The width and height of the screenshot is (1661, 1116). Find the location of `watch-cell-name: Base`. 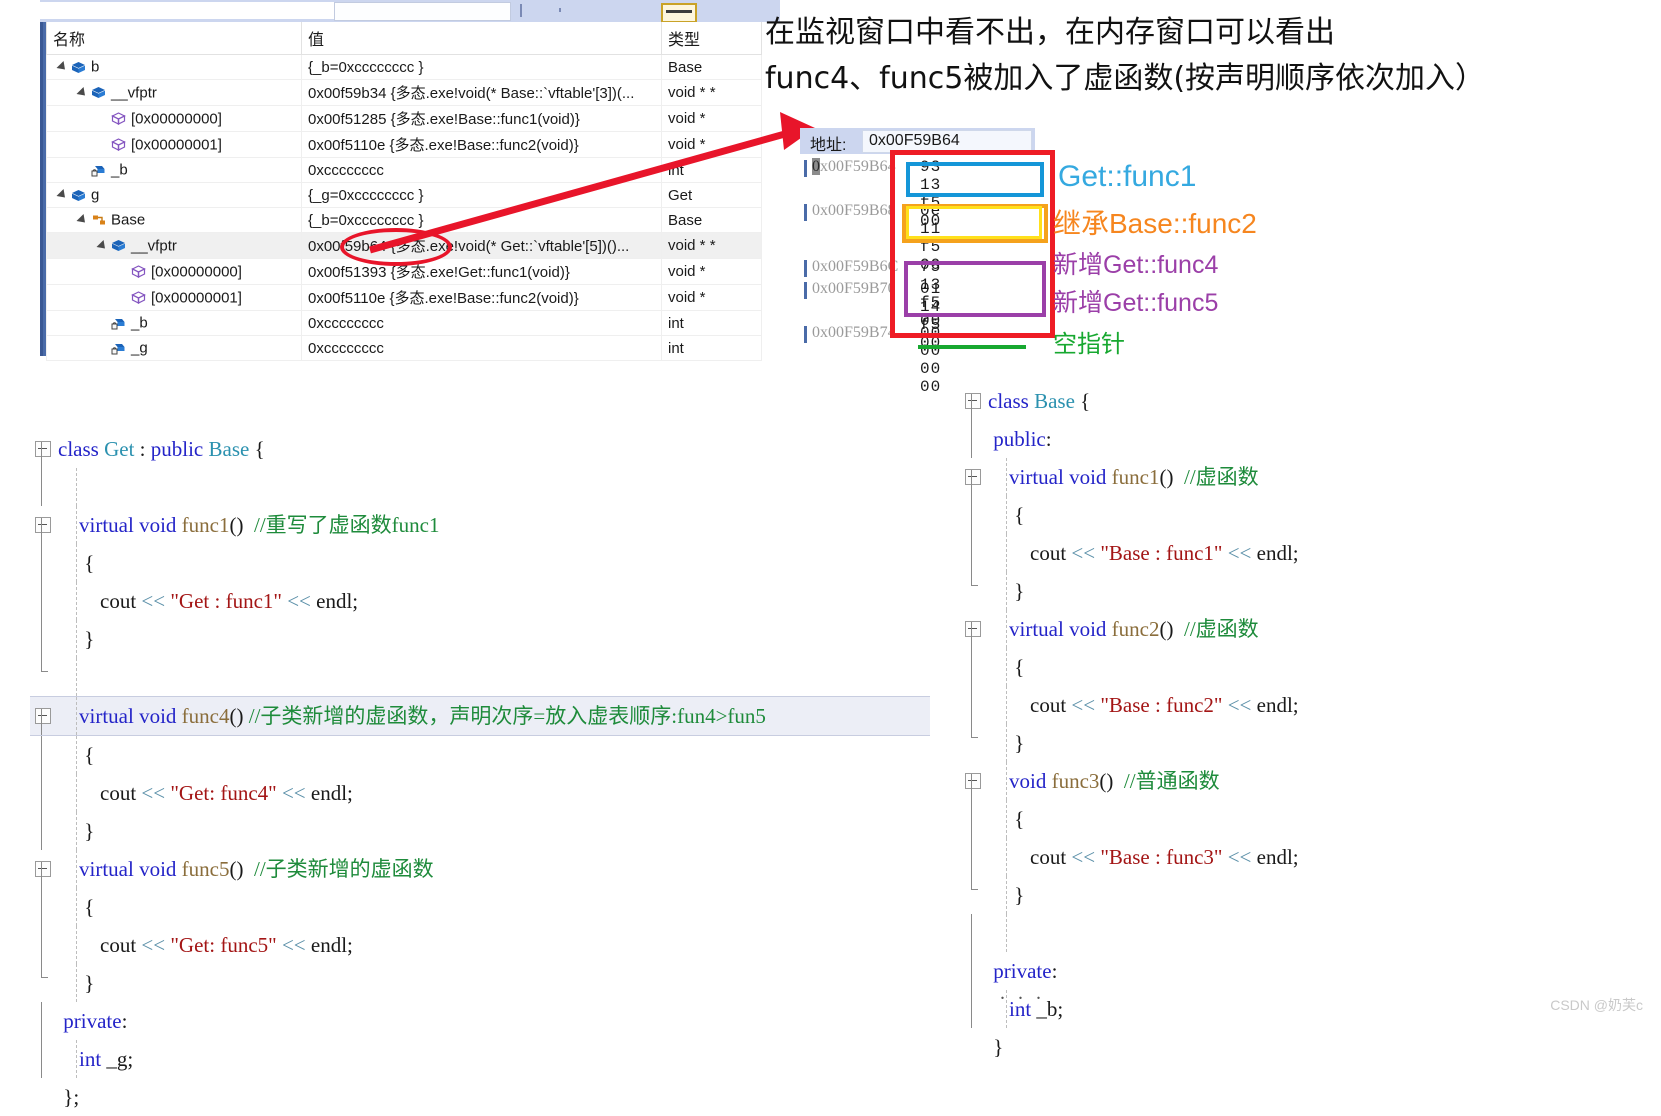

watch-cell-name: Base is located at coordinates (174, 220).